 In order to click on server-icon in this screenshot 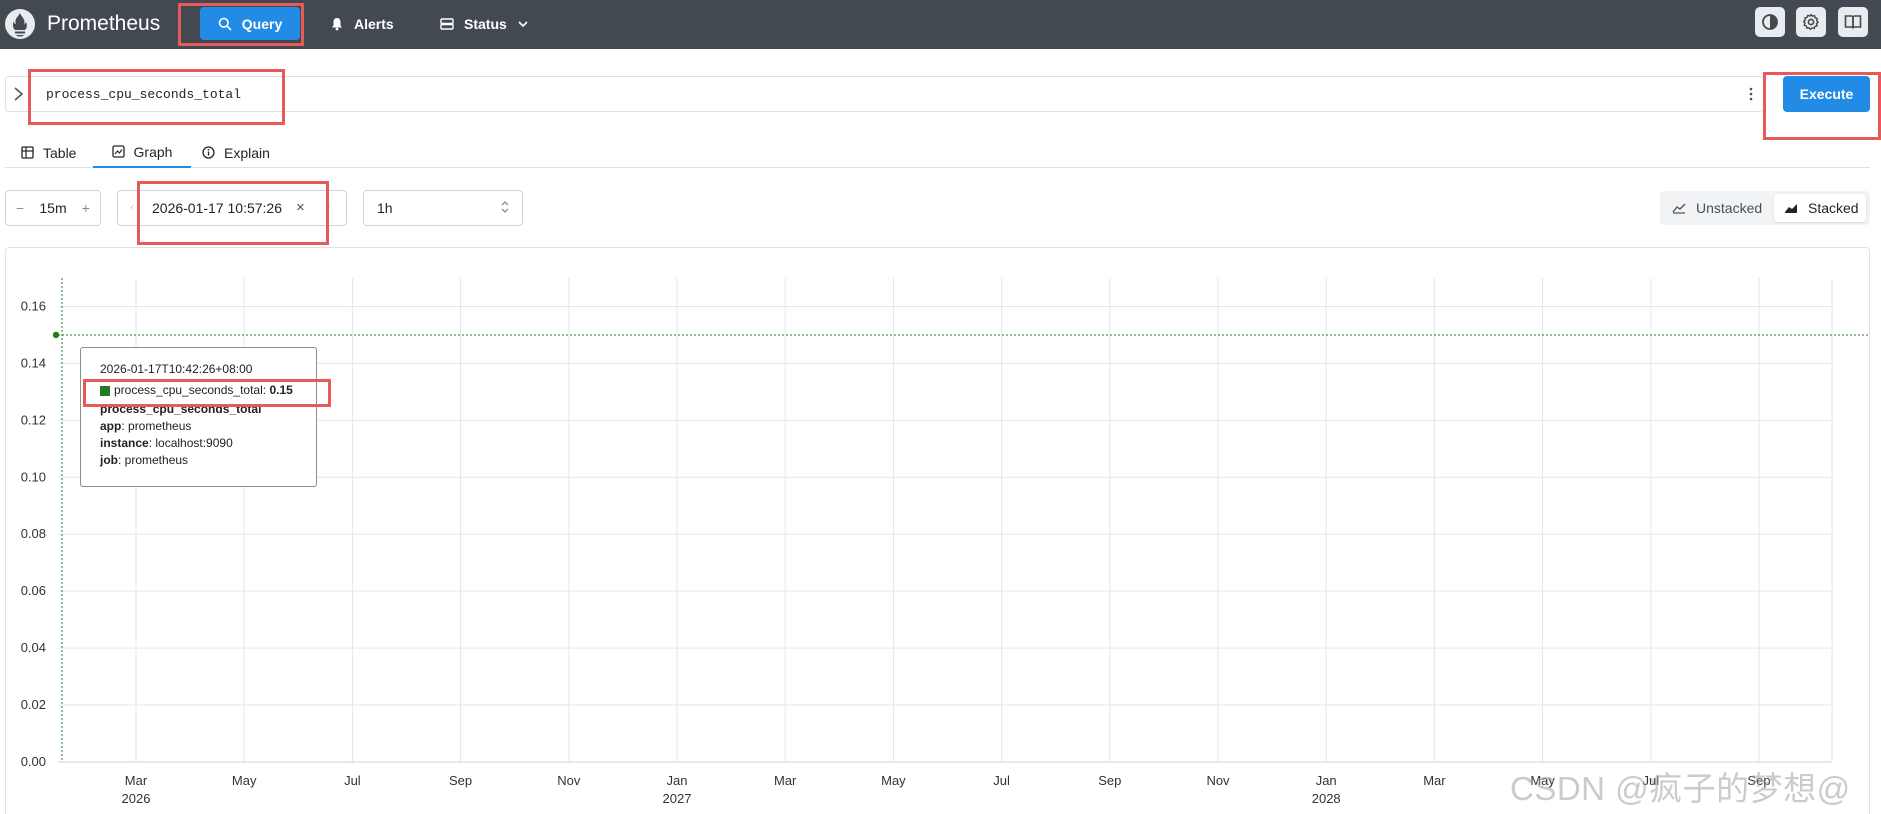, I will do `click(447, 23)`.